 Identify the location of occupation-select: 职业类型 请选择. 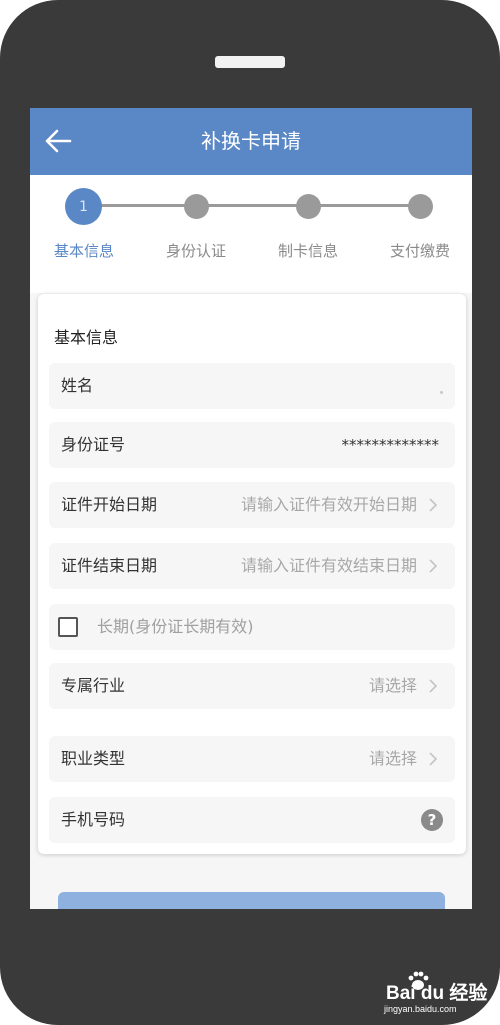
(252, 759).